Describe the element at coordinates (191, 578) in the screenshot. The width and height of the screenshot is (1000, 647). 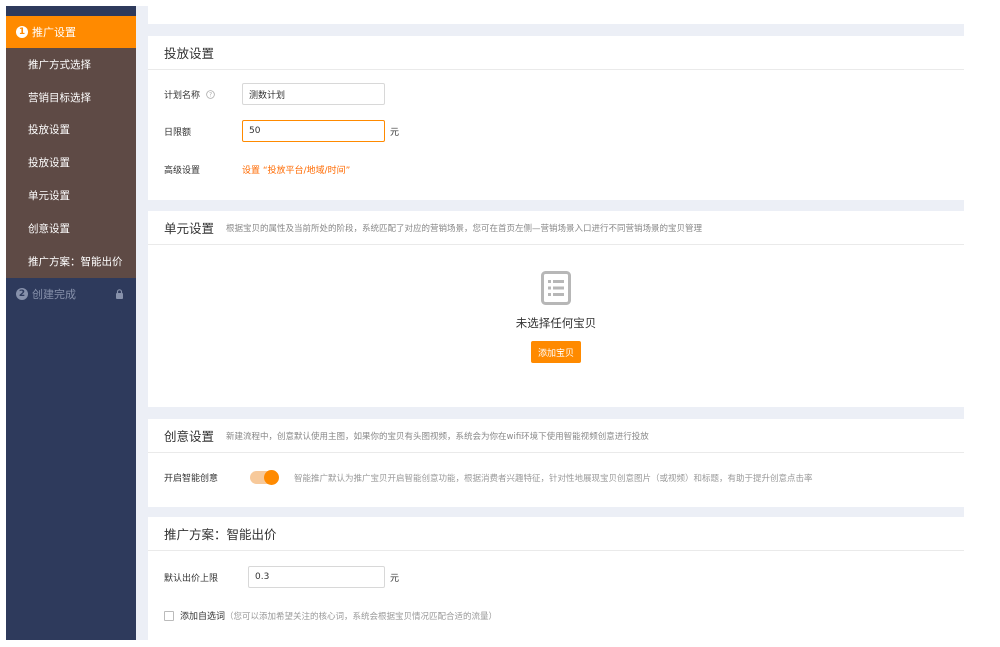
I see `bid-limit-label: 默认出价上限` at that location.